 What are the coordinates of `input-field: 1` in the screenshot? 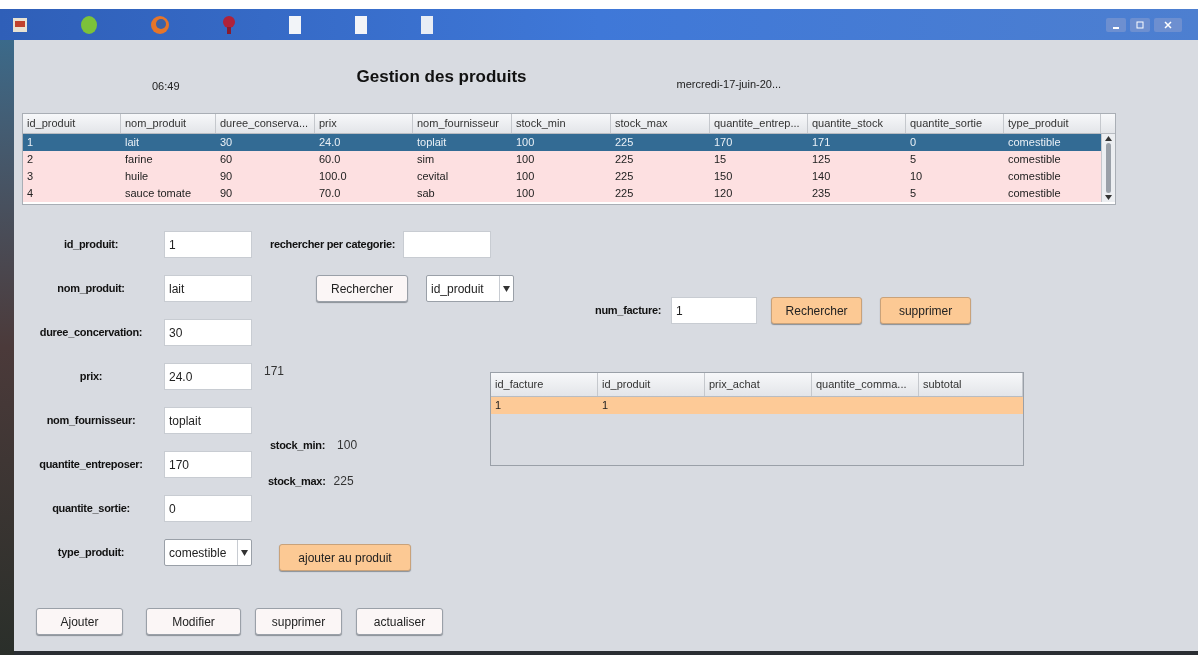 It's located at (208, 244).